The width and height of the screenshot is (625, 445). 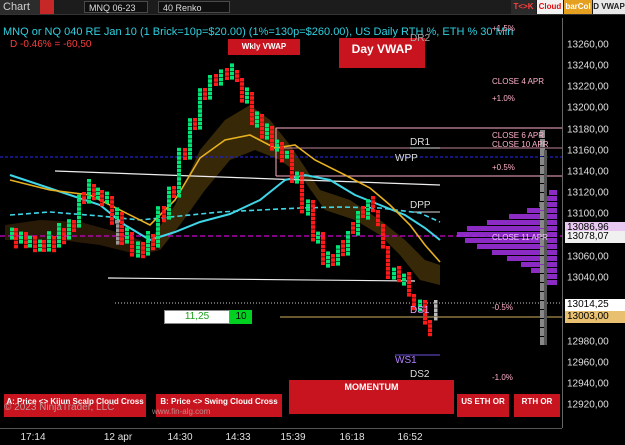 What do you see at coordinates (116, 7) in the screenshot?
I see `instrument-selector: MNQ 06-23` at bounding box center [116, 7].